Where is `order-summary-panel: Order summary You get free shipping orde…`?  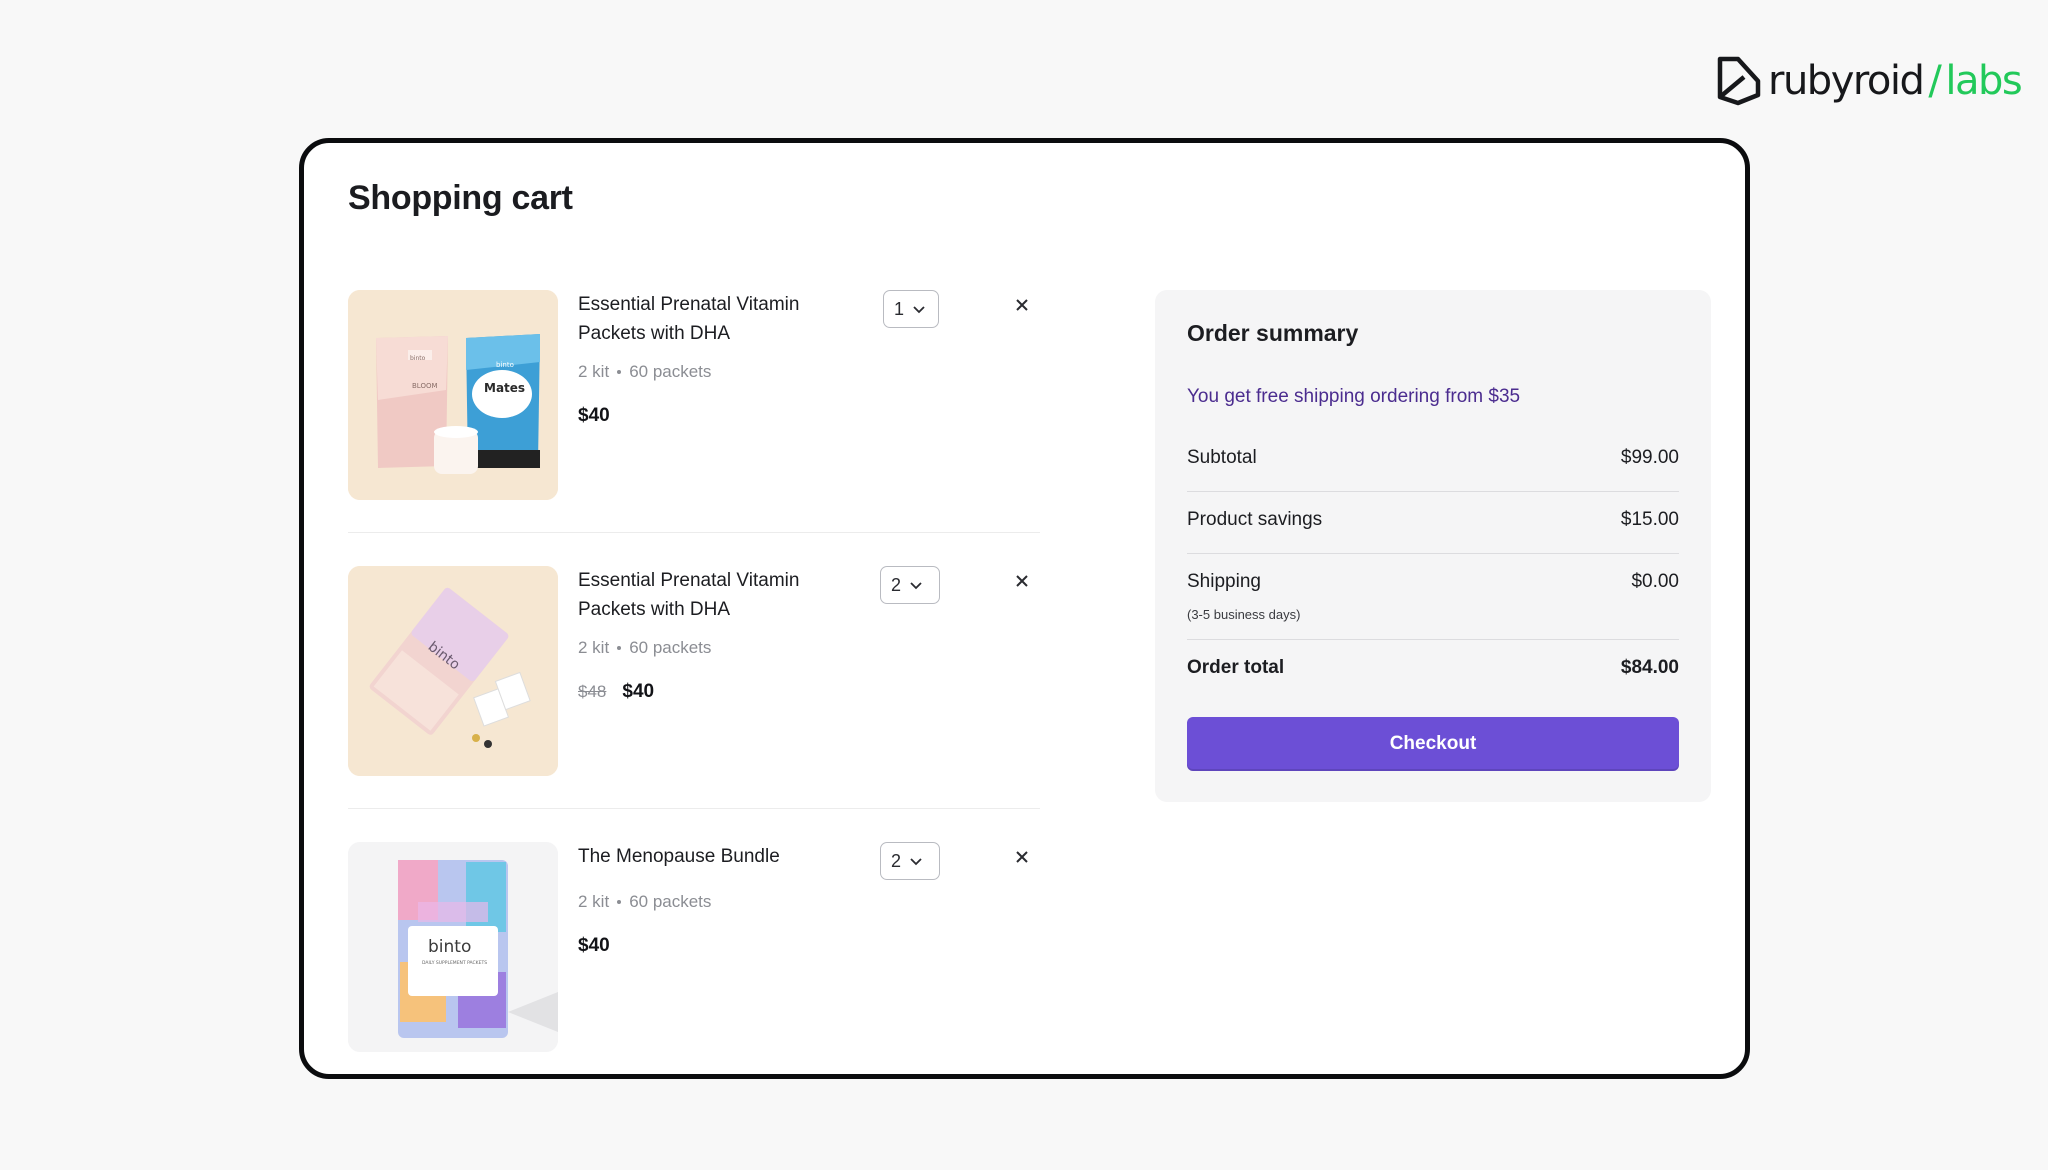
order-summary-panel: Order summary You get free shipping orde… is located at coordinates (1433, 546).